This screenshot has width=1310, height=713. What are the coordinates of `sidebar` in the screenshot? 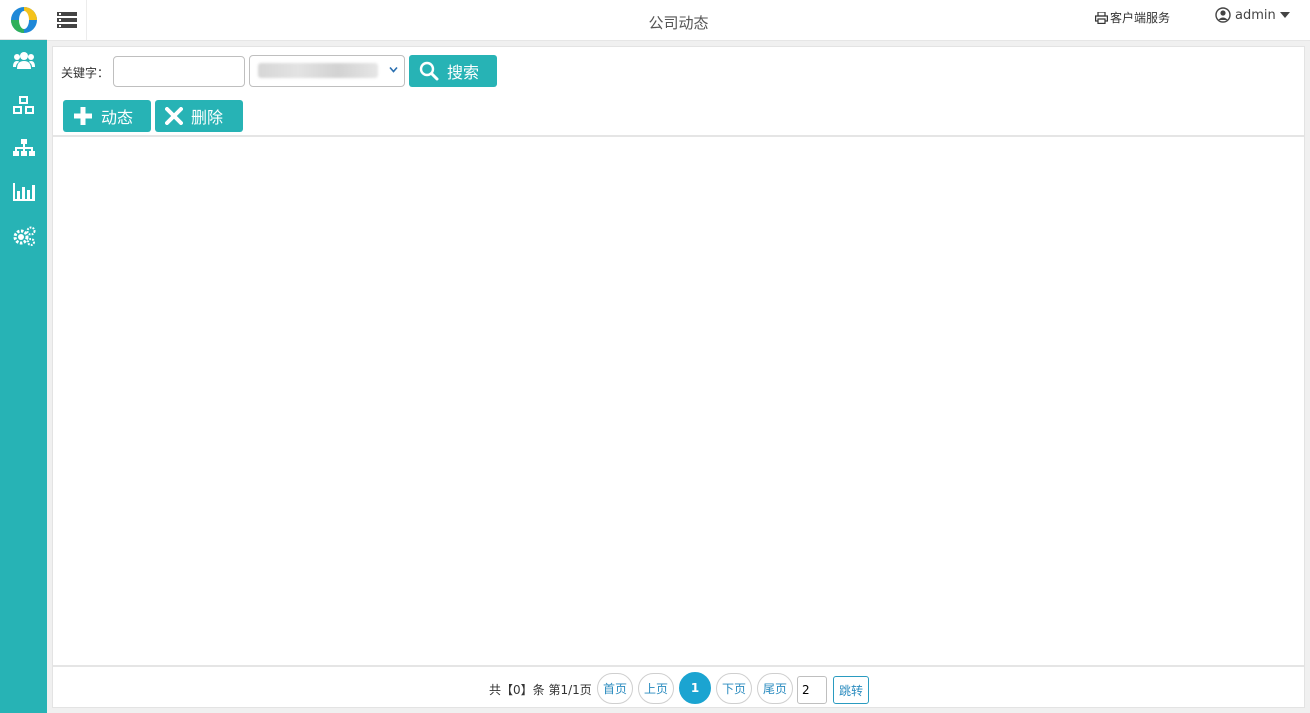 It's located at (23, 356).